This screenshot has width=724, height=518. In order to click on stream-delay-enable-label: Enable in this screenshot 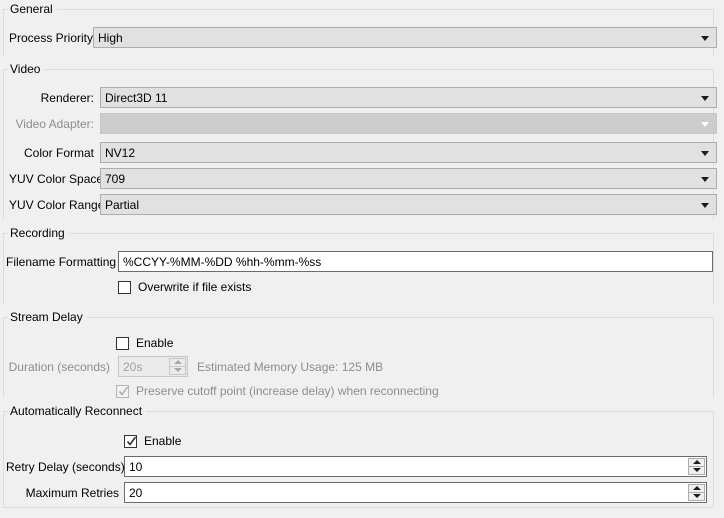, I will do `click(155, 343)`.